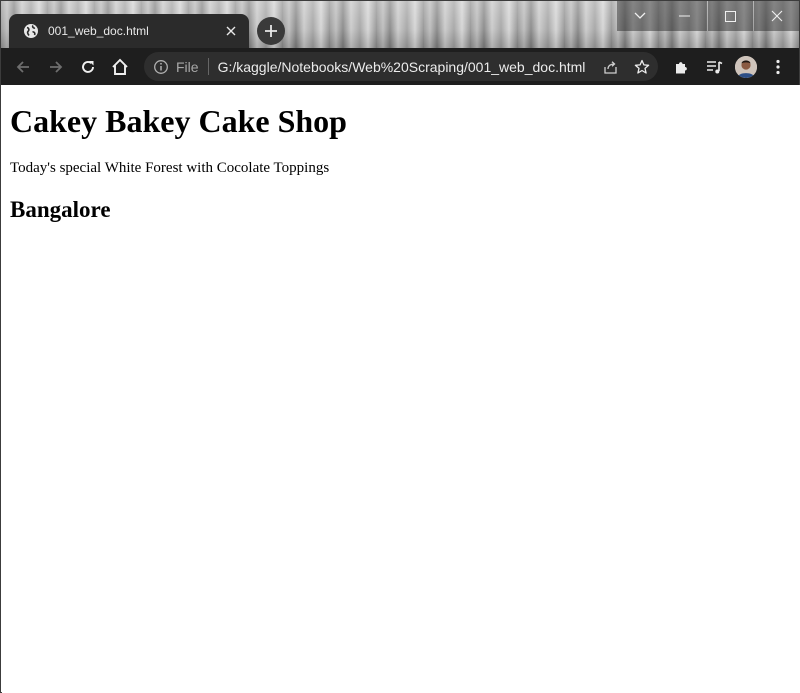 The height and width of the screenshot is (693, 800). I want to click on profile-avatar, so click(746, 67).